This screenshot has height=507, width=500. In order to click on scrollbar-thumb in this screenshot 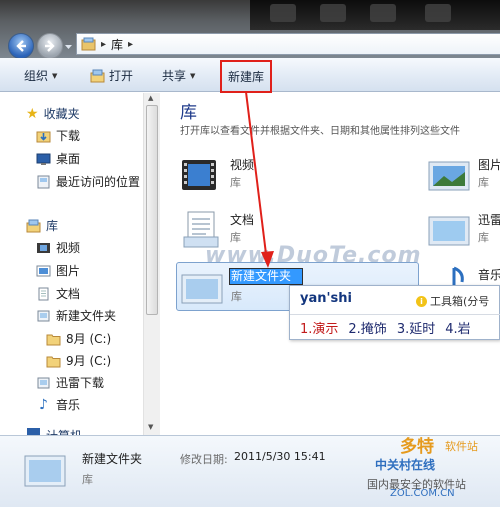, I will do `click(152, 210)`.